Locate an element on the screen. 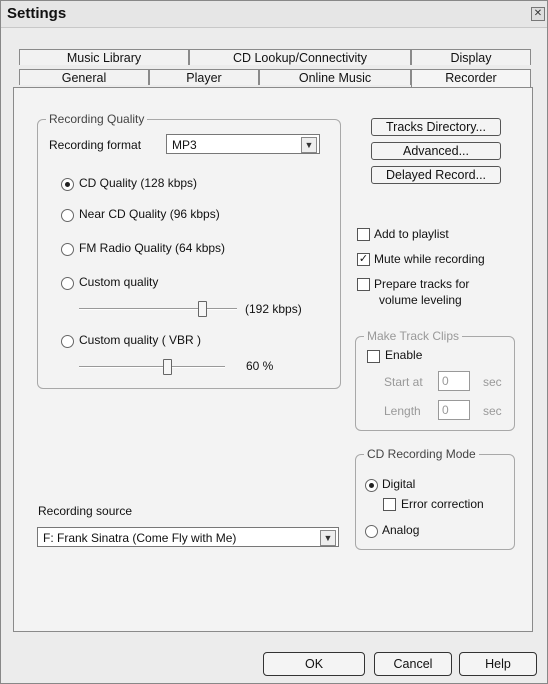 The width and height of the screenshot is (548, 684). checkbox-label: Mute while recording is located at coordinates (429, 259).